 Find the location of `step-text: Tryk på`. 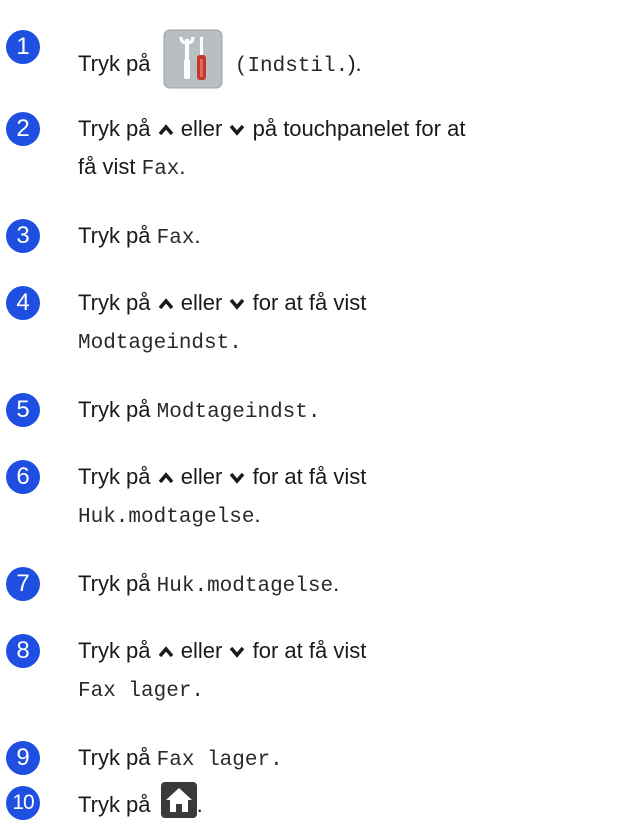

step-text: Tryk på is located at coordinates (114, 63).